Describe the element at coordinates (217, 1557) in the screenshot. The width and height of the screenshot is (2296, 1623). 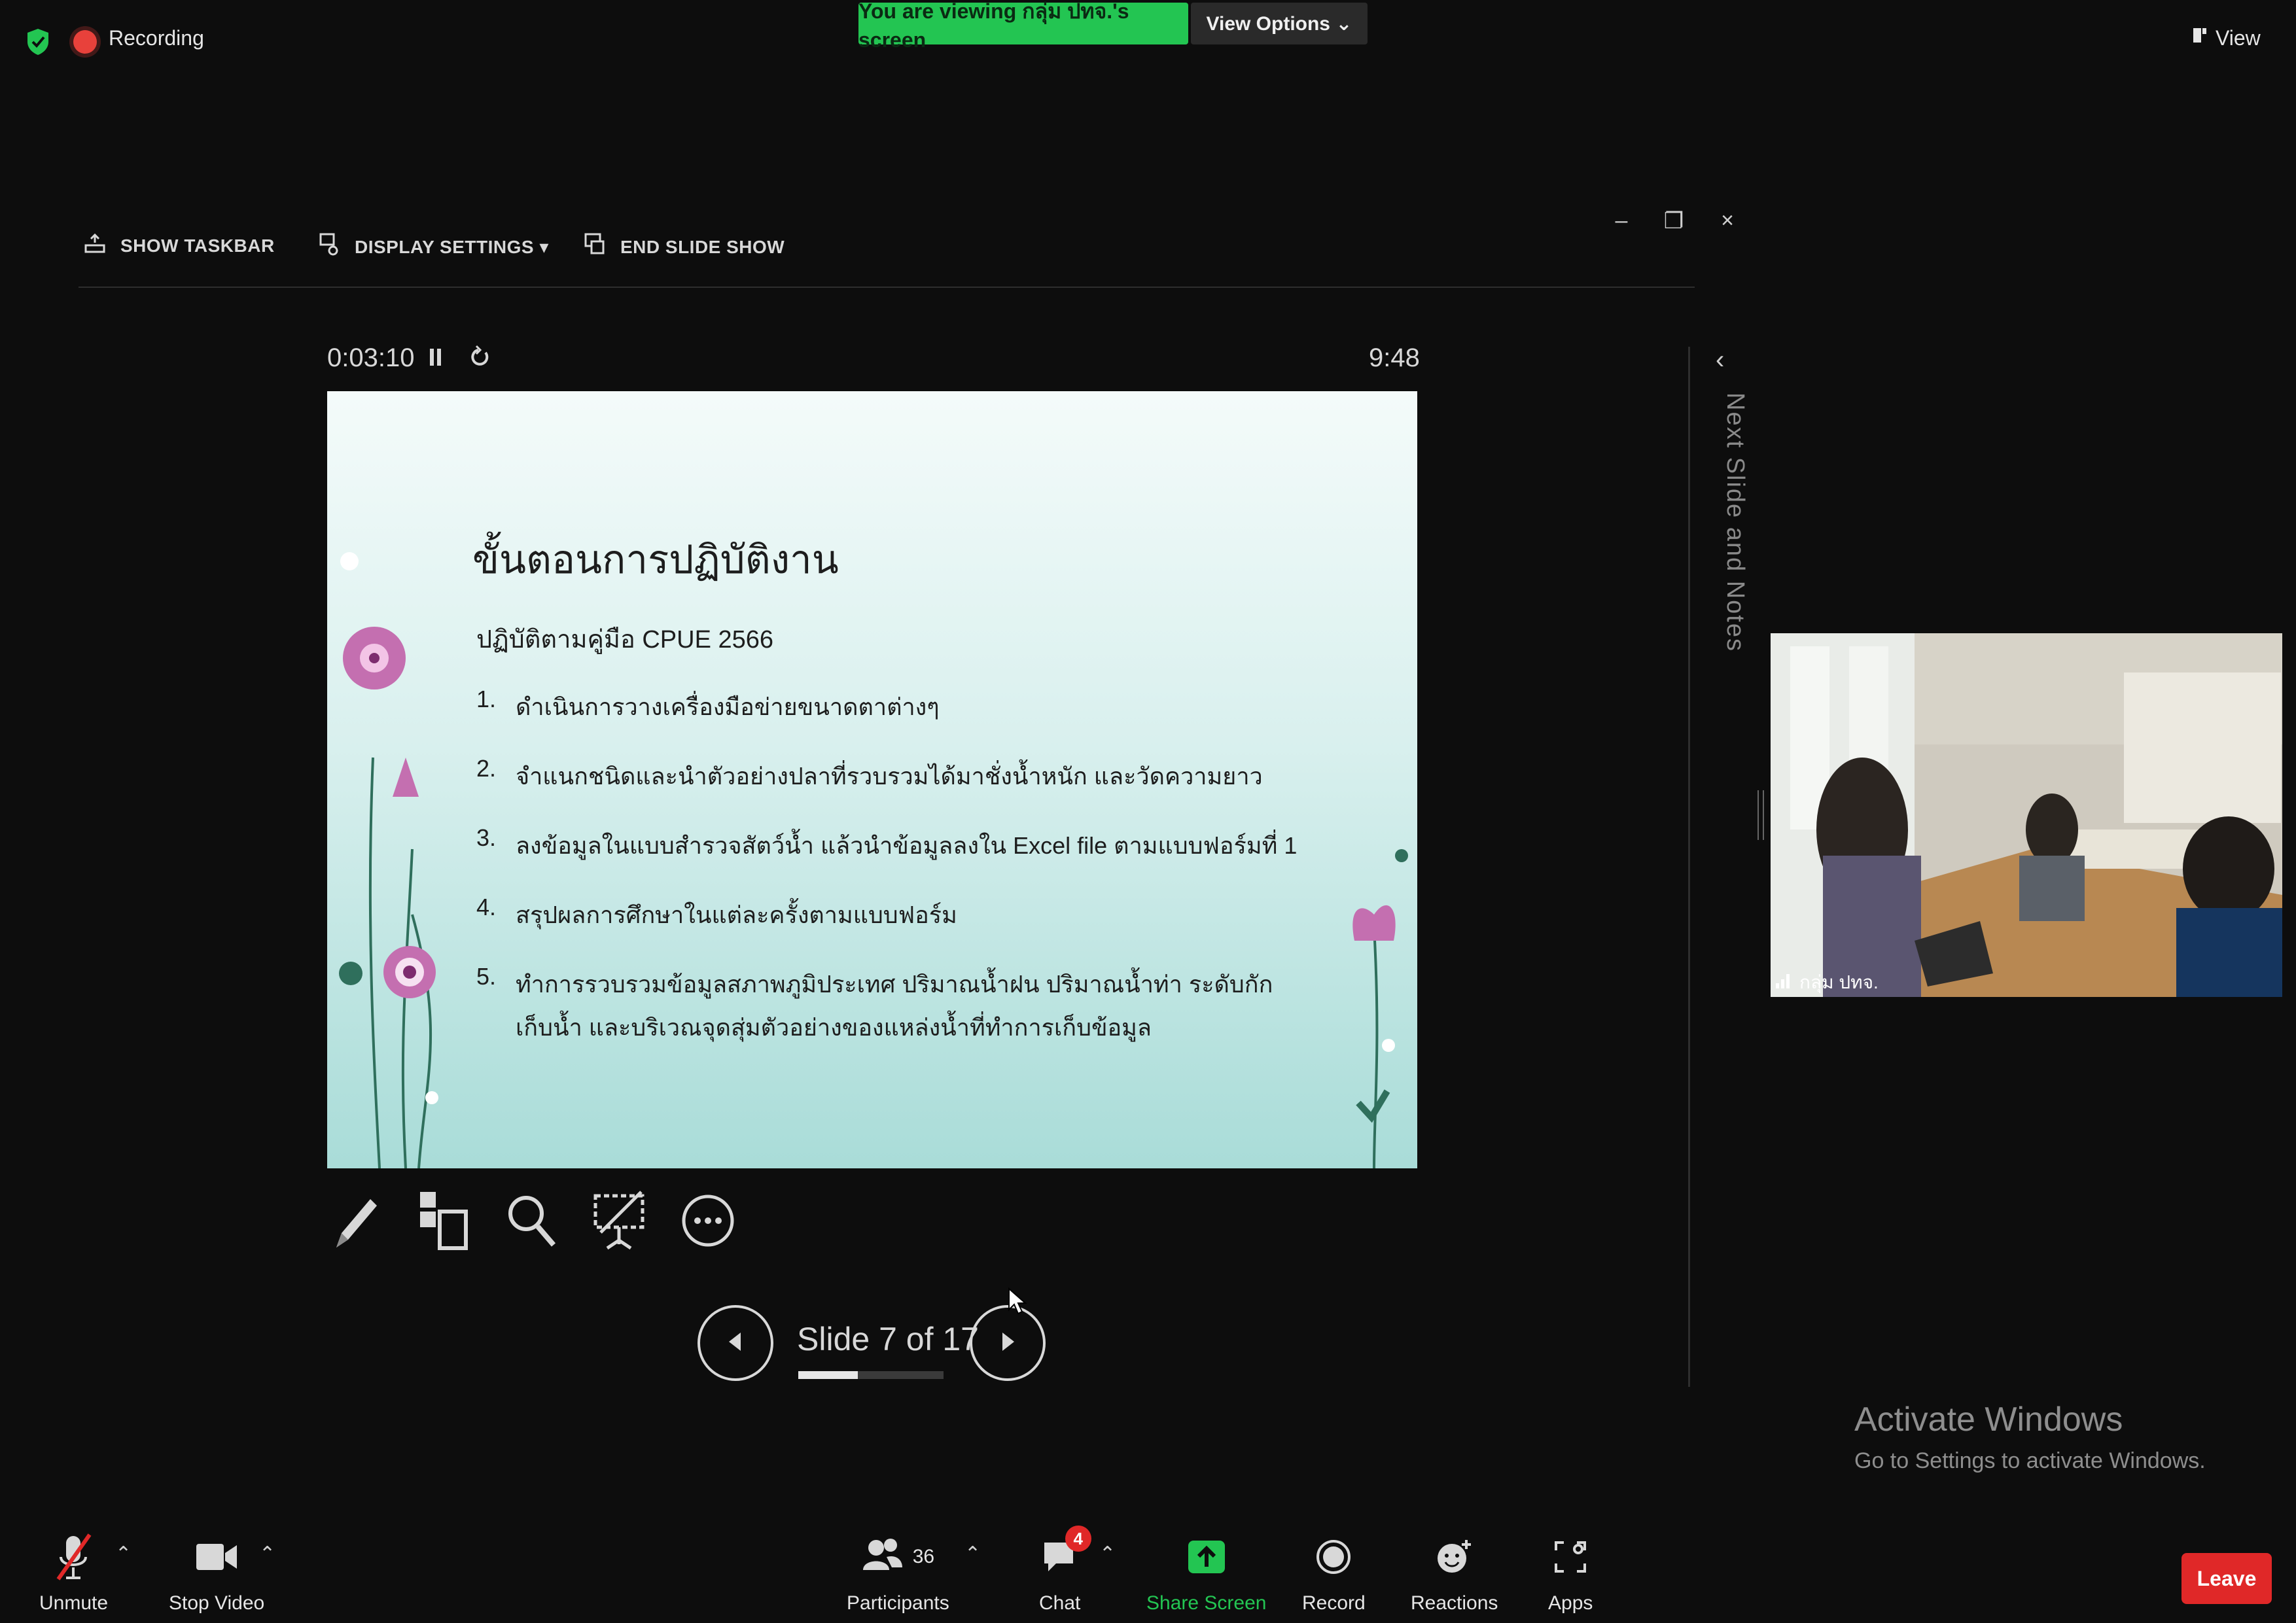
I see `video-camera-icon` at that location.